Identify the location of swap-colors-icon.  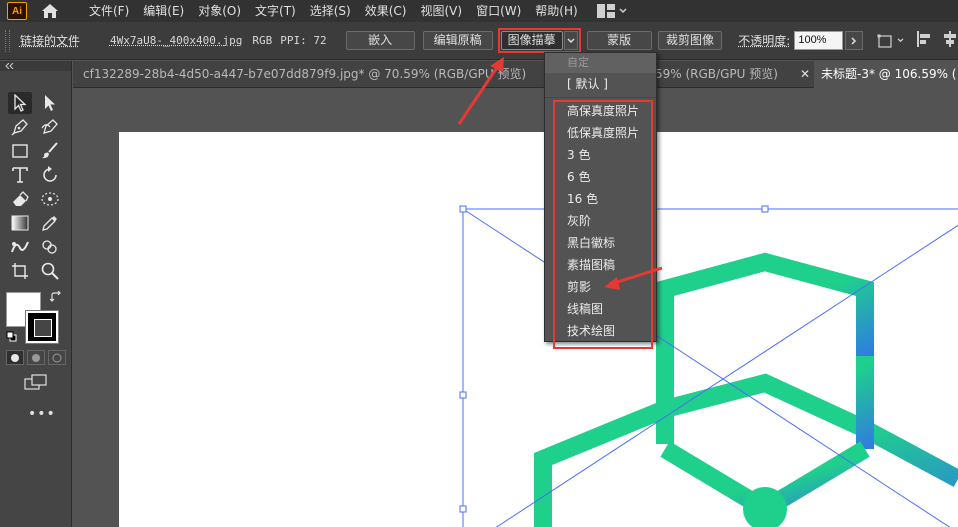
(55, 298).